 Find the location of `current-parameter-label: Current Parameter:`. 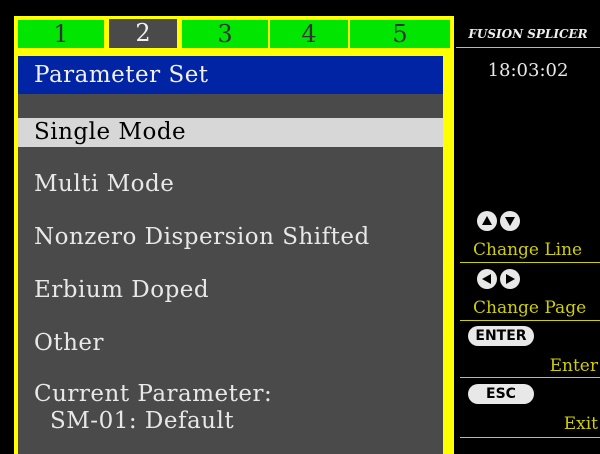

current-parameter-label: Current Parameter: is located at coordinates (153, 394).